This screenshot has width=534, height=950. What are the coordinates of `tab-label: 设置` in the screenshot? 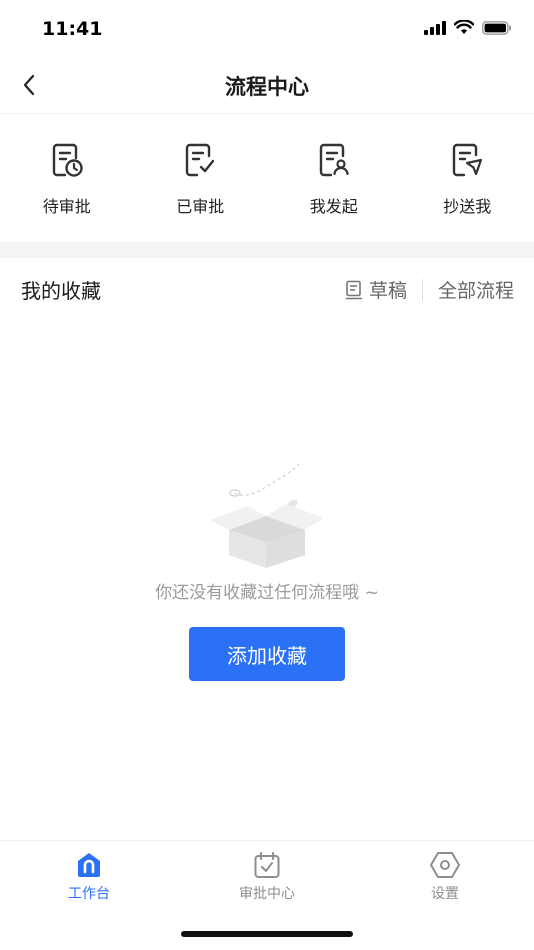 It's located at (445, 894).